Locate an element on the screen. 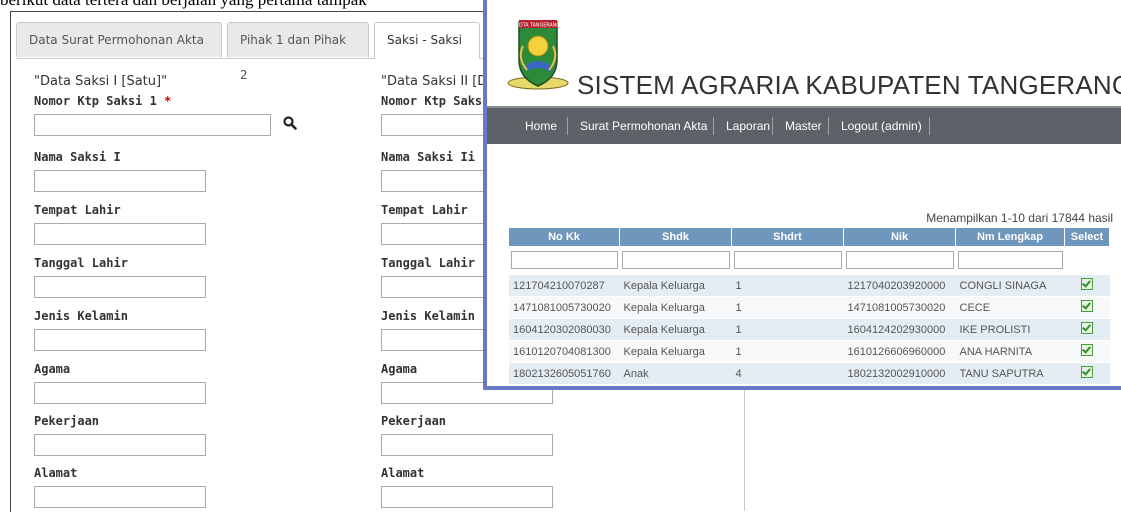 The height and width of the screenshot is (512, 1121). column-shdrt: Shdrt is located at coordinates (787, 237).